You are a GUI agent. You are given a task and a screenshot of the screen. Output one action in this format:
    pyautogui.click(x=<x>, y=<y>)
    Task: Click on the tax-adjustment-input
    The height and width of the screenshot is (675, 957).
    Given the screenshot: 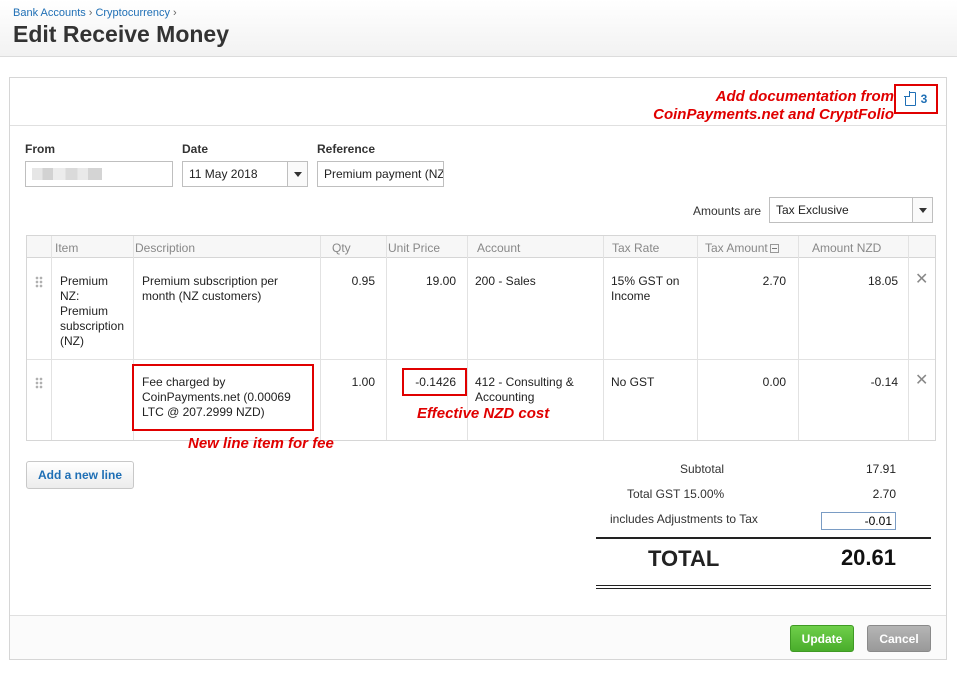 What is the action you would take?
    pyautogui.click(x=858, y=521)
    